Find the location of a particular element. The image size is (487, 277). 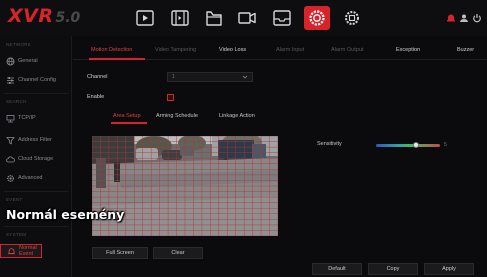

filter-icon is located at coordinates (10, 140).